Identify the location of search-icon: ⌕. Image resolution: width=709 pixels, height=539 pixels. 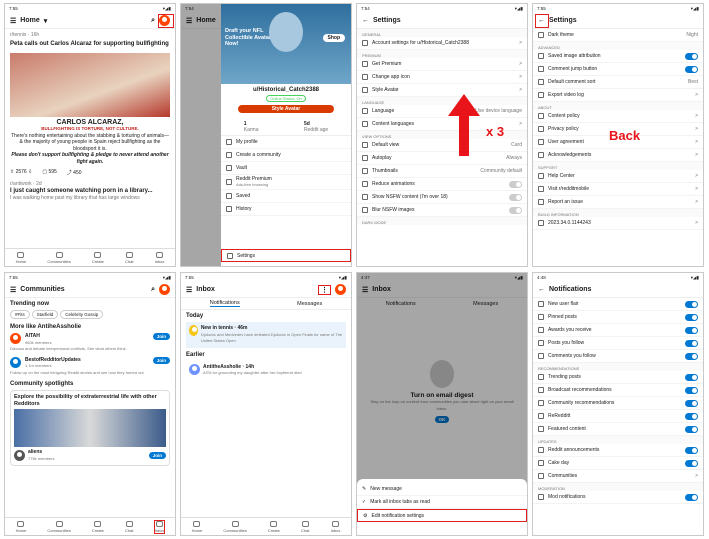
(153, 290).